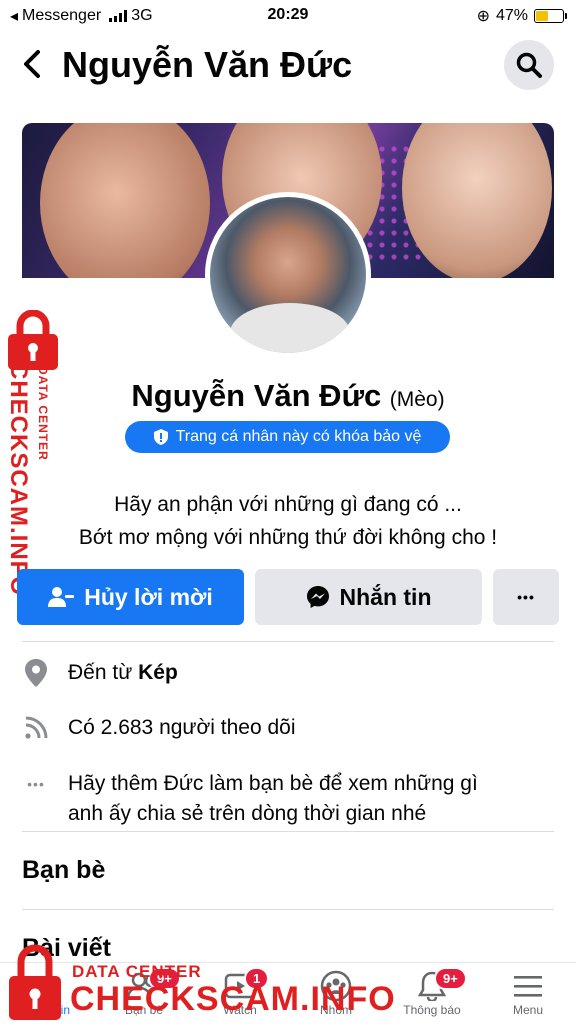  What do you see at coordinates (36, 727) in the screenshot?
I see `rss-icon` at bounding box center [36, 727].